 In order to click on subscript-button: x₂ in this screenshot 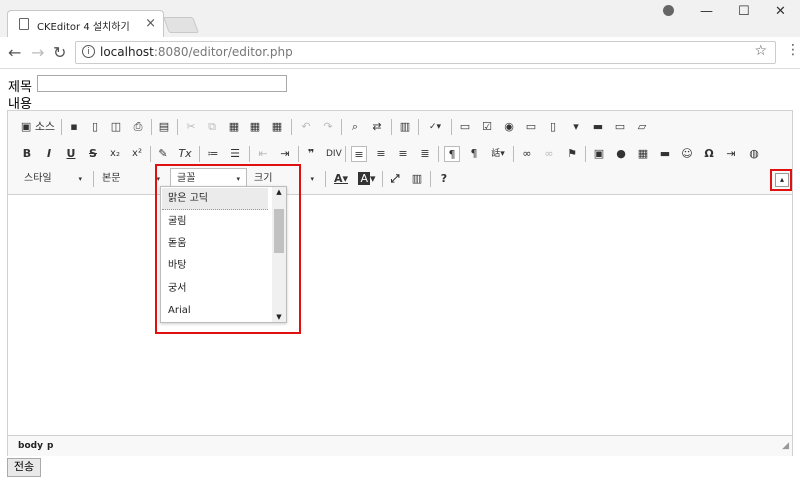, I will do `click(115, 154)`.